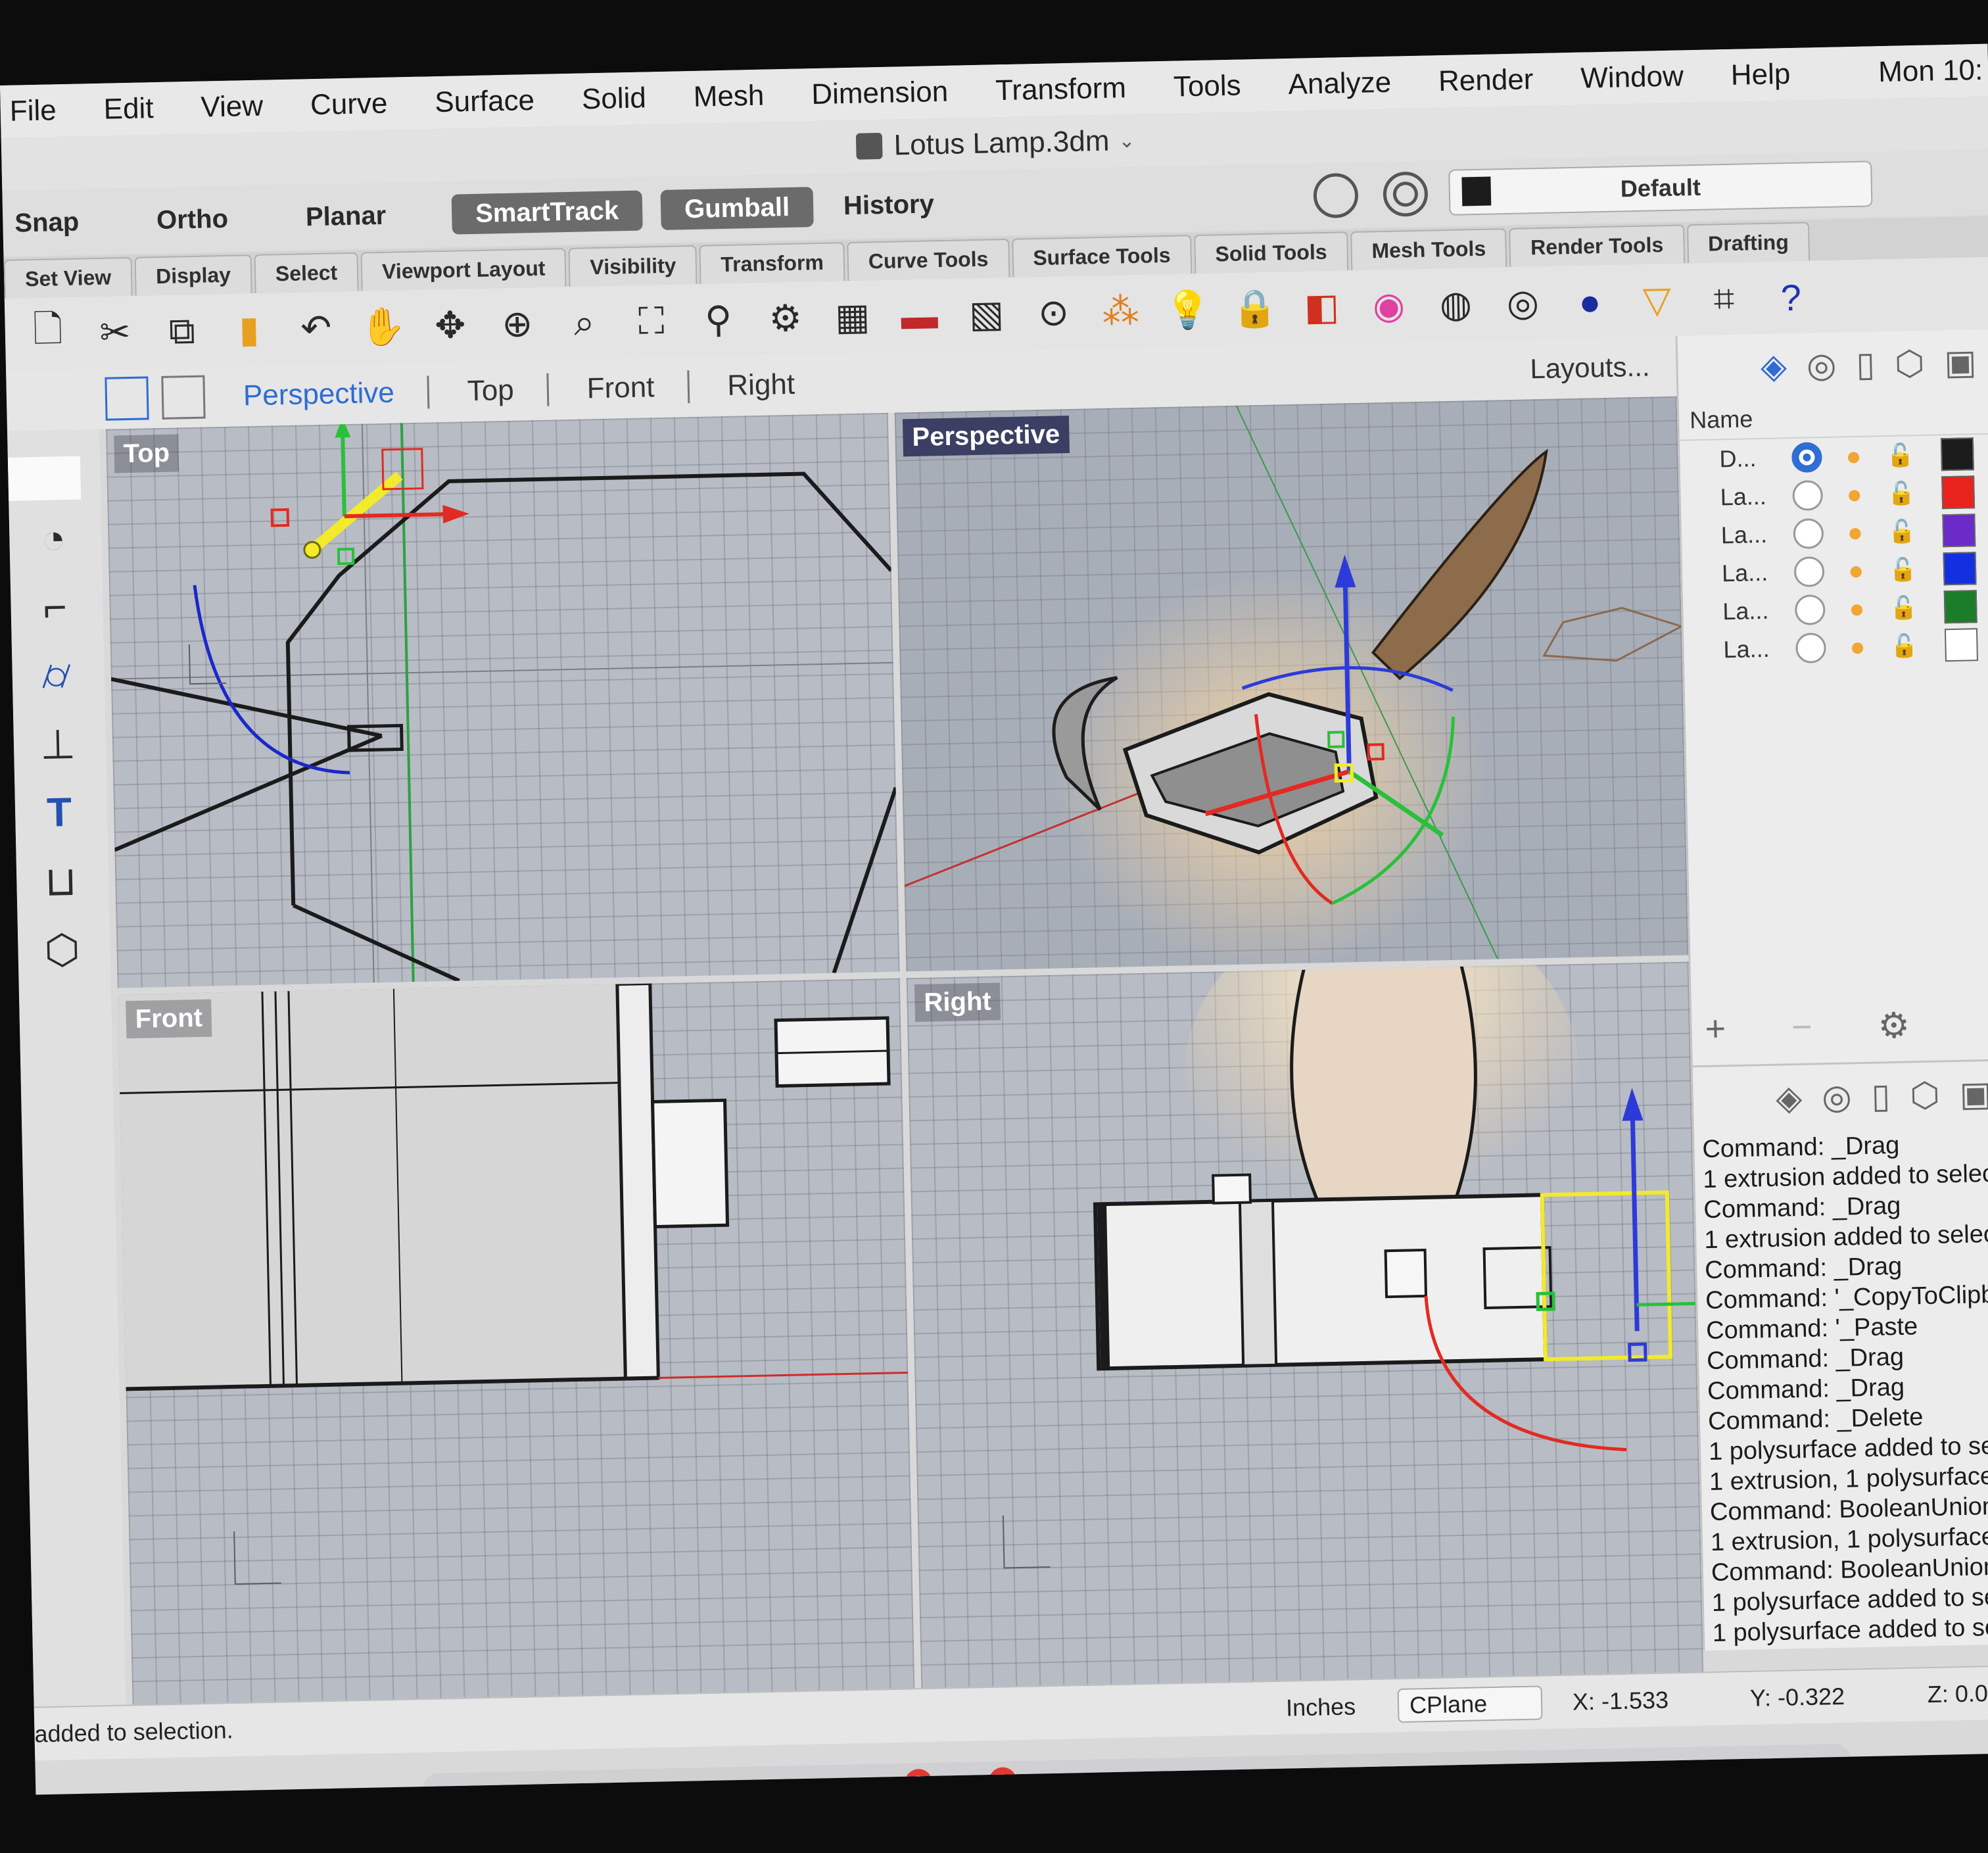 This screenshot has width=1988, height=1853. I want to click on copy-icon: ⧉, so click(182, 331).